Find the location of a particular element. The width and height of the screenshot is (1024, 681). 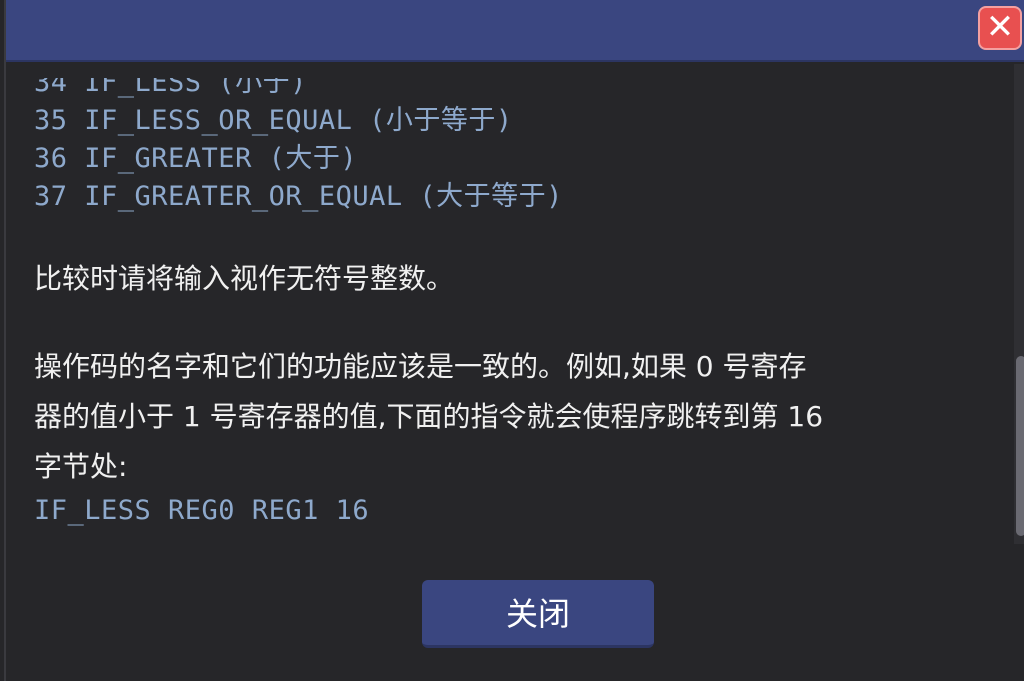

code-line: 36 IF_GREATER (大于) is located at coordinates (196, 158).